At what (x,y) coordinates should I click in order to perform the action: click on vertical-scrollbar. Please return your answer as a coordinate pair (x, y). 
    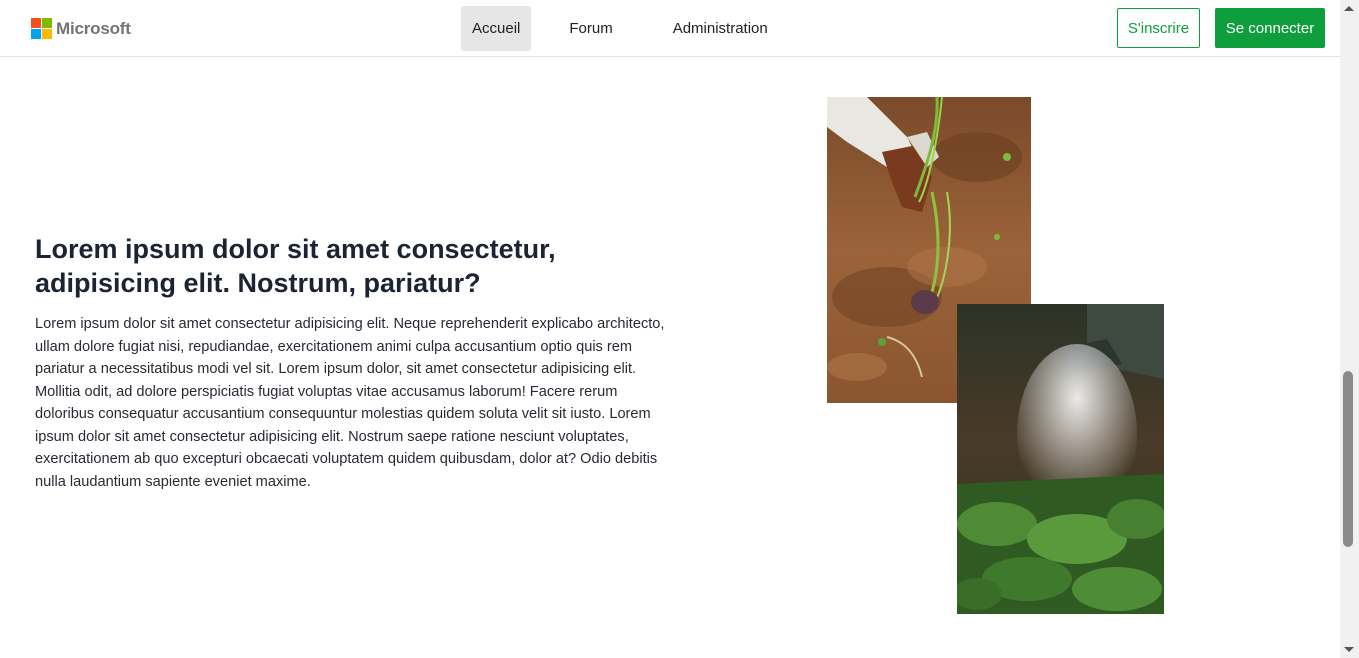
    Looking at the image, I should click on (1349, 329).